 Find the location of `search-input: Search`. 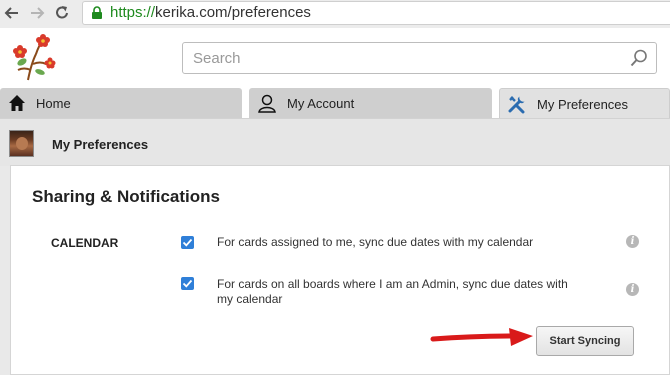

search-input: Search is located at coordinates (419, 58).